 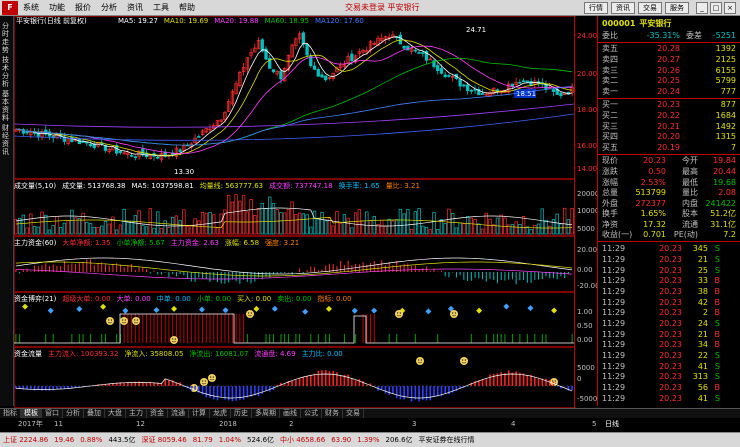 I want to click on menu-item-5: 工具, so click(x=161, y=7).